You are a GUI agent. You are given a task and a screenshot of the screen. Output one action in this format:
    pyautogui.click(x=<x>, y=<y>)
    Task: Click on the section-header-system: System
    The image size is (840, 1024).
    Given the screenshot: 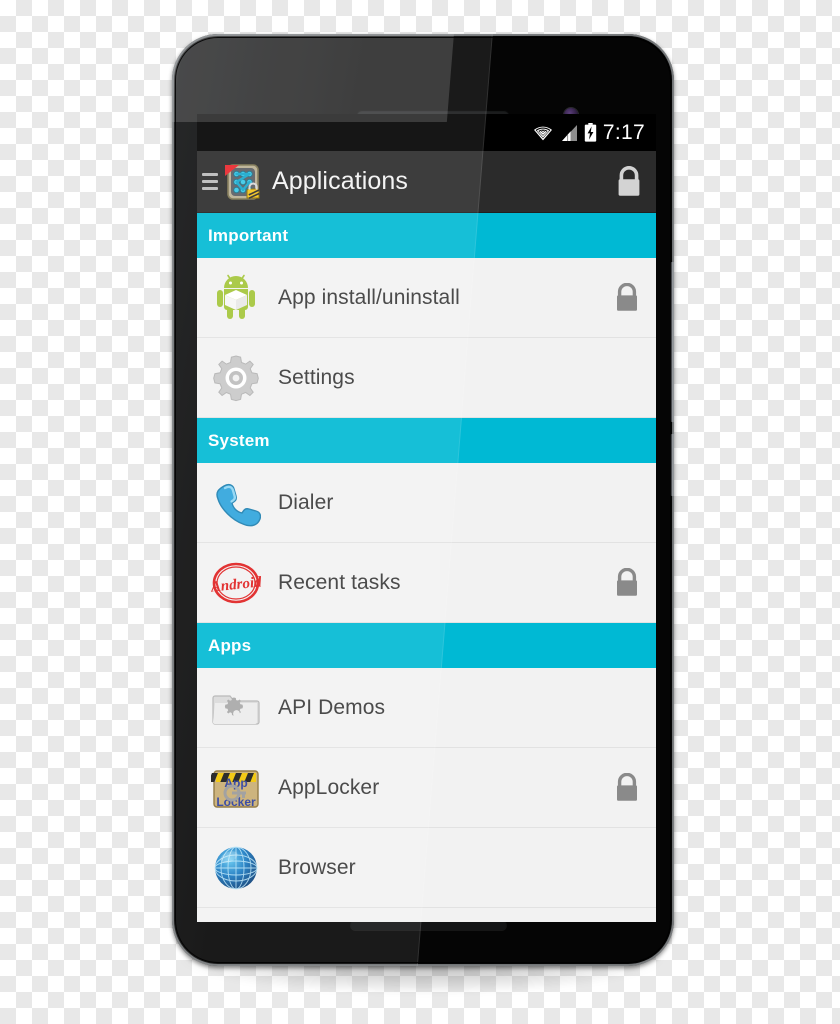 What is the action you would take?
    pyautogui.click(x=426, y=440)
    